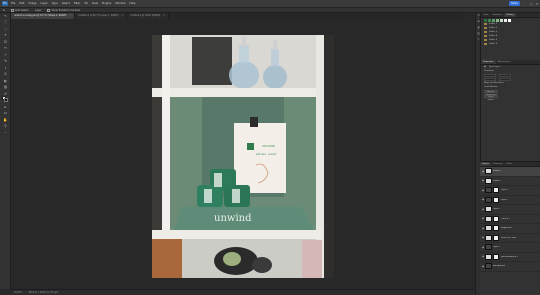 The image size is (540, 295). What do you see at coordinates (510, 267) in the screenshot?
I see `layer-row: ◉ Background` at bounding box center [510, 267].